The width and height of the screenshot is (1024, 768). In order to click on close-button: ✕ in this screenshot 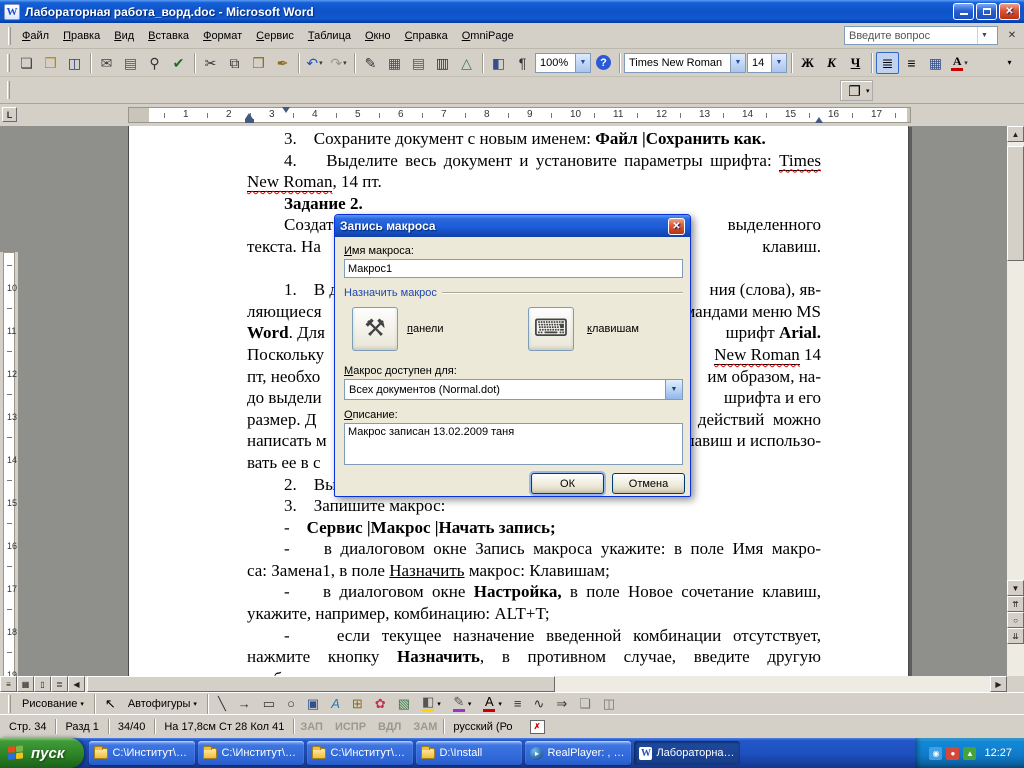, I will do `click(1009, 11)`.